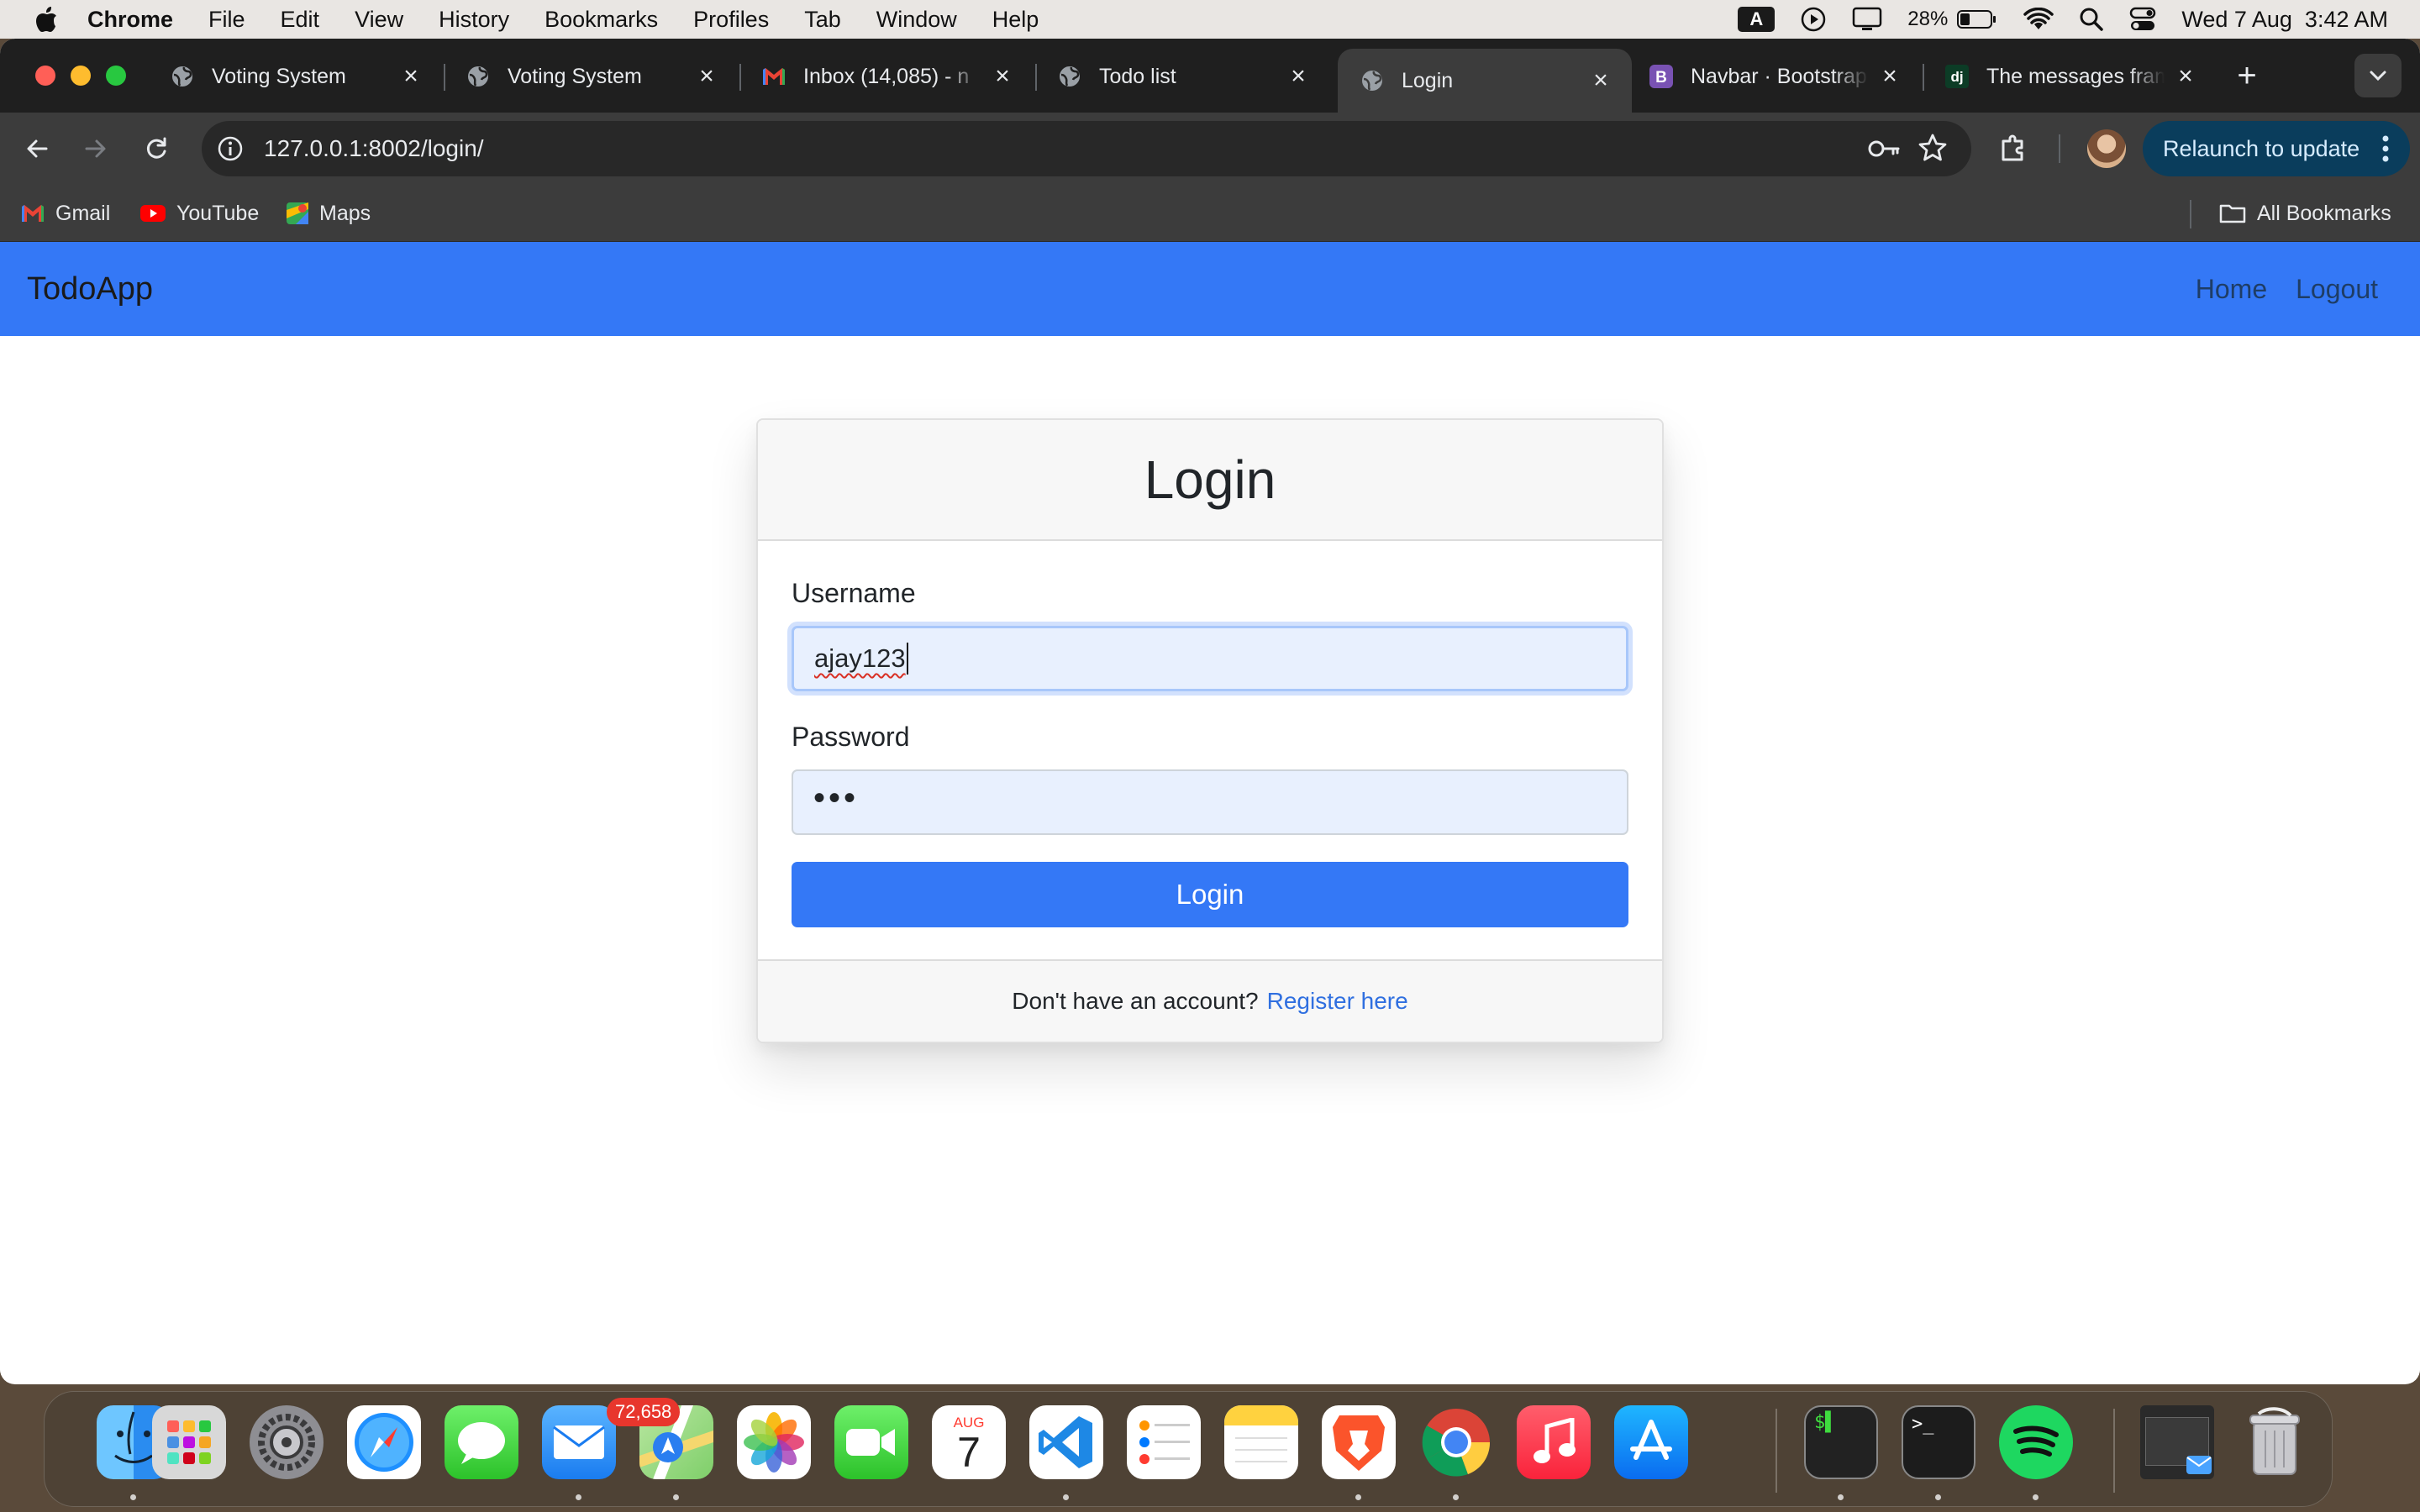 Image resolution: width=2420 pixels, height=1512 pixels. I want to click on control-center-icon, so click(2143, 19).